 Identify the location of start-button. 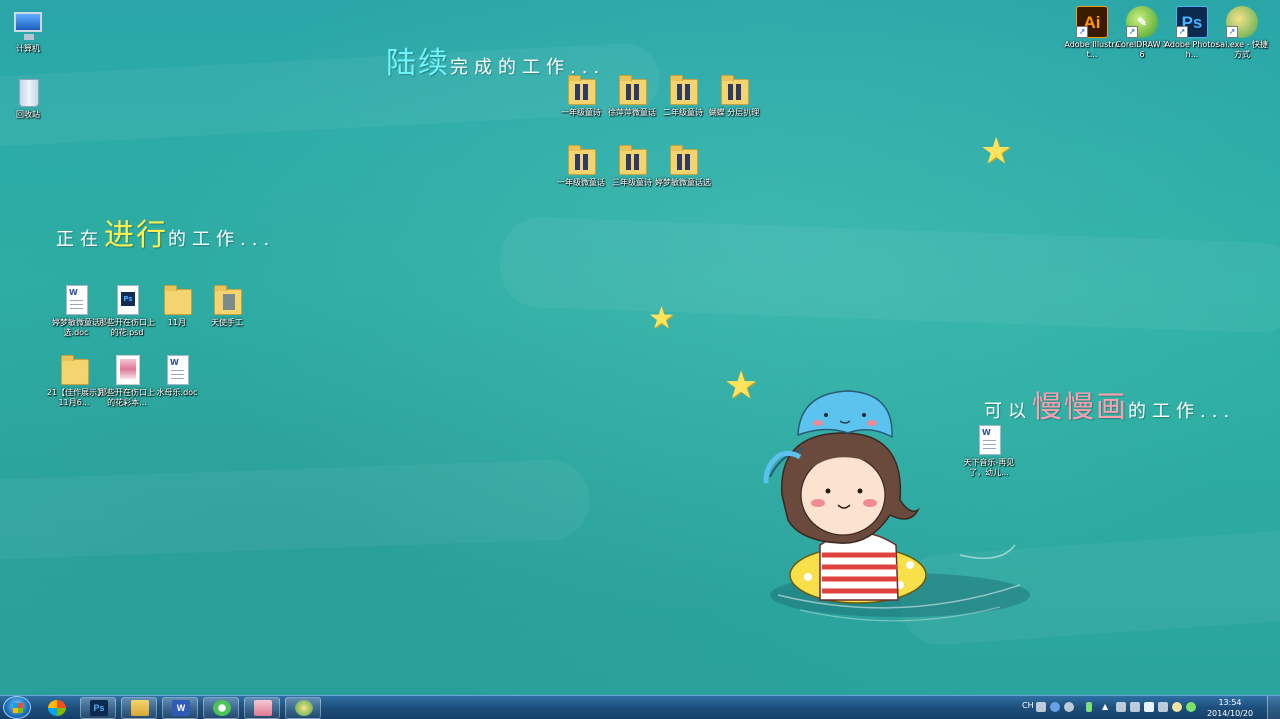
(17, 707).